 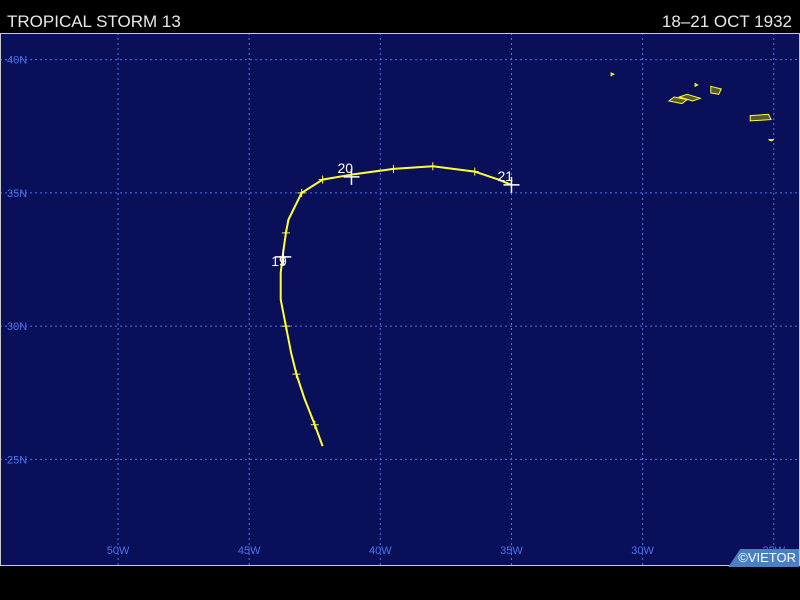 I want to click on bottom-bar, so click(x=400, y=583).